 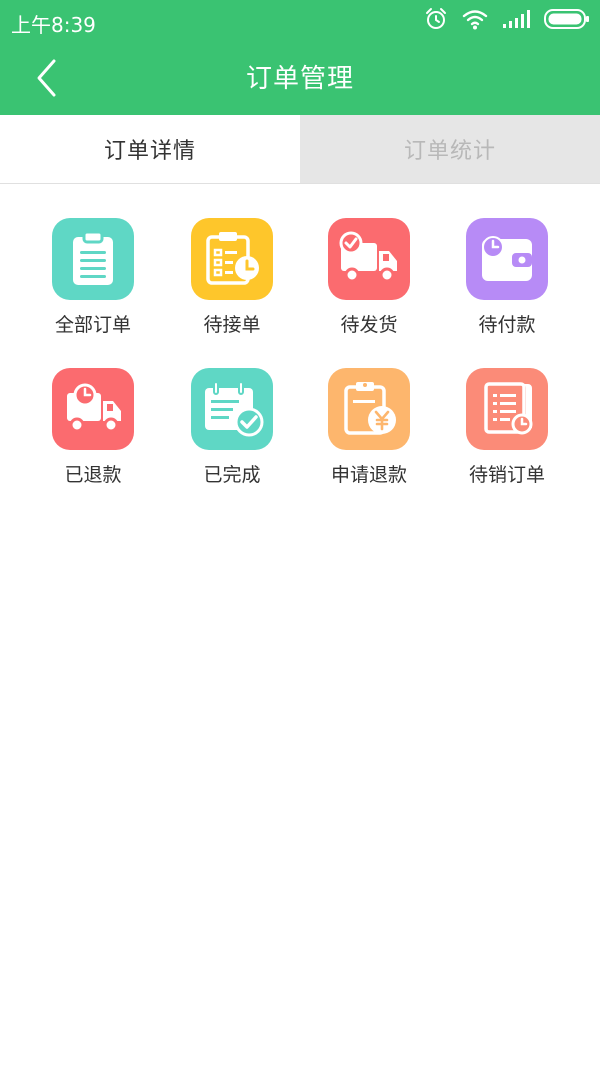 I want to click on header-bar: 上午8:39 订单管理, so click(x=300, y=57).